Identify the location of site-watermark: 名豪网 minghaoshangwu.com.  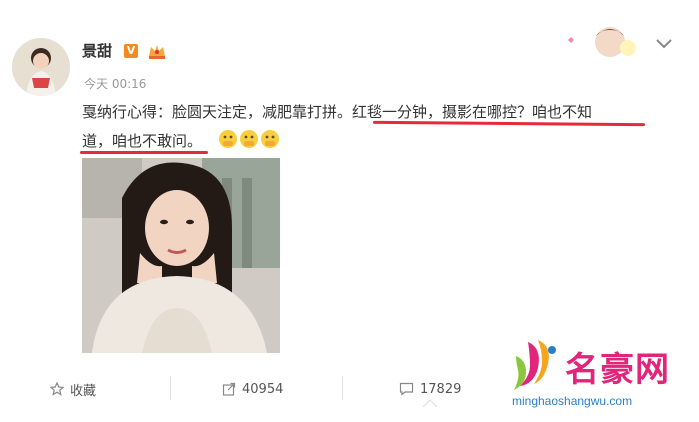
(600, 375).